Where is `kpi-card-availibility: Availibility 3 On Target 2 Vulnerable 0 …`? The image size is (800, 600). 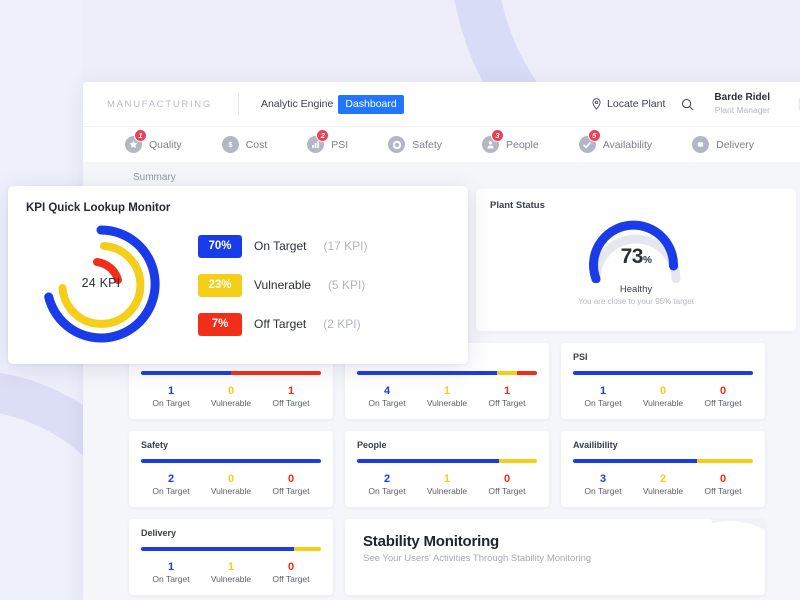 kpi-card-availibility: Availibility 3 On Target 2 Vulnerable 0 … is located at coordinates (663, 469).